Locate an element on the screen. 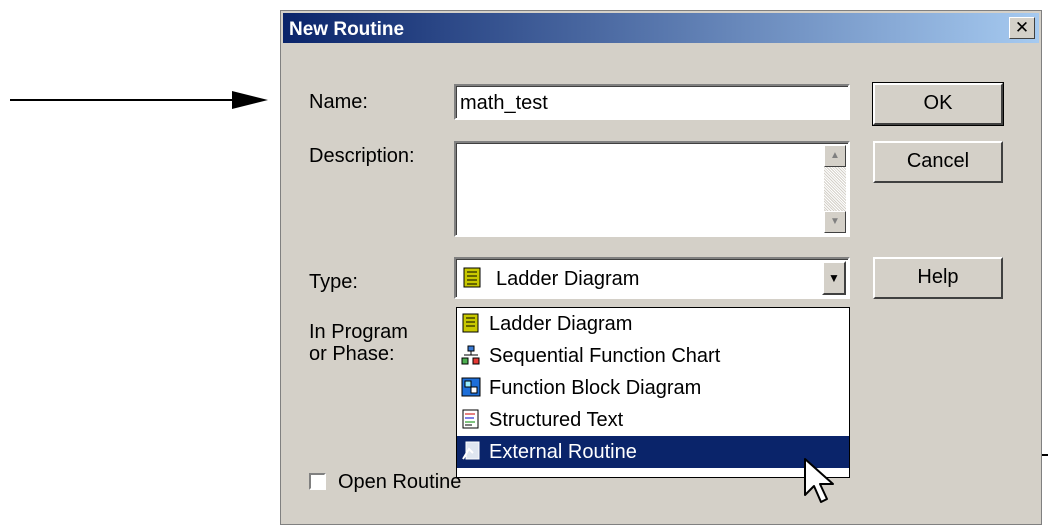 The height and width of the screenshot is (527, 1049). option-label: Ladder Diagram is located at coordinates (561, 324).